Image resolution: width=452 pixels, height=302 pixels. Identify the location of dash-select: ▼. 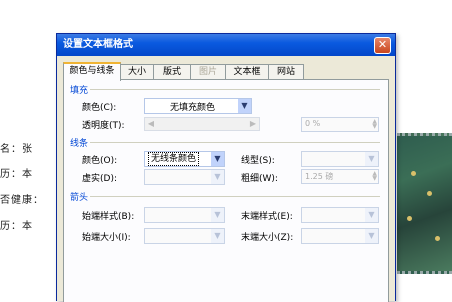
(184, 177).